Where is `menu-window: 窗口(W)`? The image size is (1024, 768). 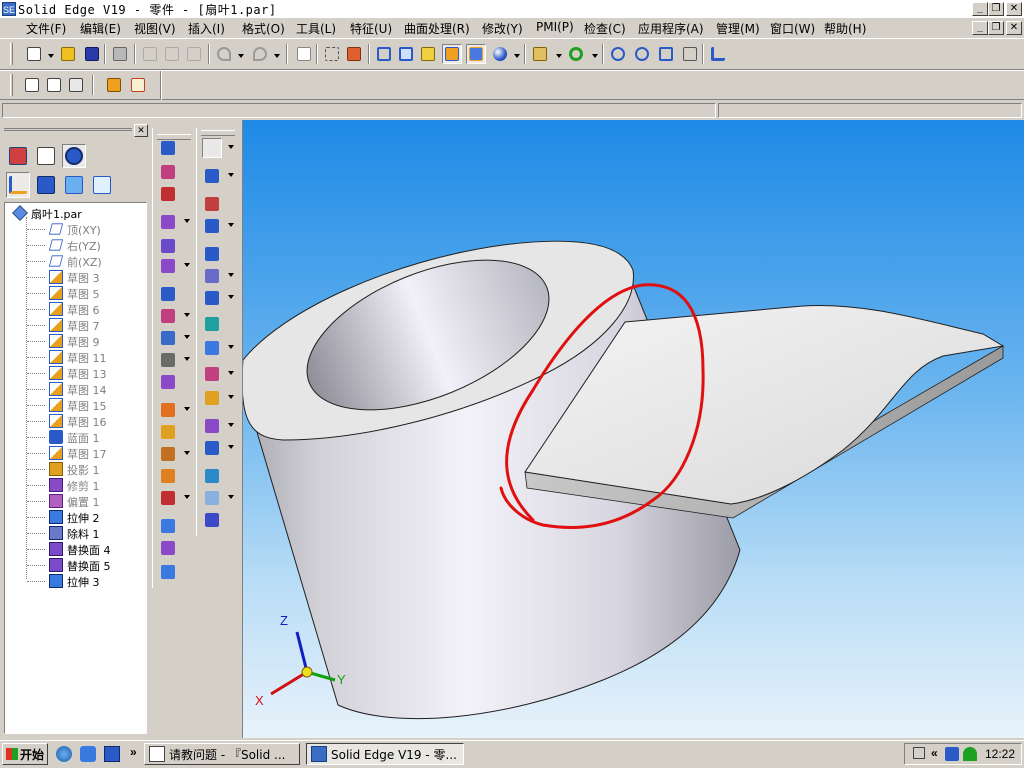 menu-window: 窗口(W) is located at coordinates (792, 28).